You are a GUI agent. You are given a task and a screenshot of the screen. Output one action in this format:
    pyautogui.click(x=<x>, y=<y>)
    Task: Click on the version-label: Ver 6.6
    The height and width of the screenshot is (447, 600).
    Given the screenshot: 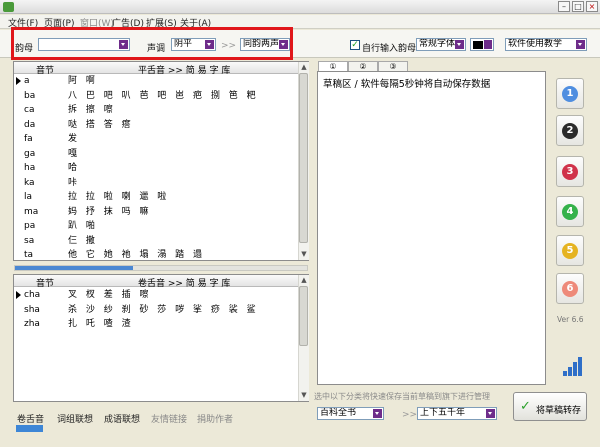 What is the action you would take?
    pyautogui.click(x=570, y=319)
    